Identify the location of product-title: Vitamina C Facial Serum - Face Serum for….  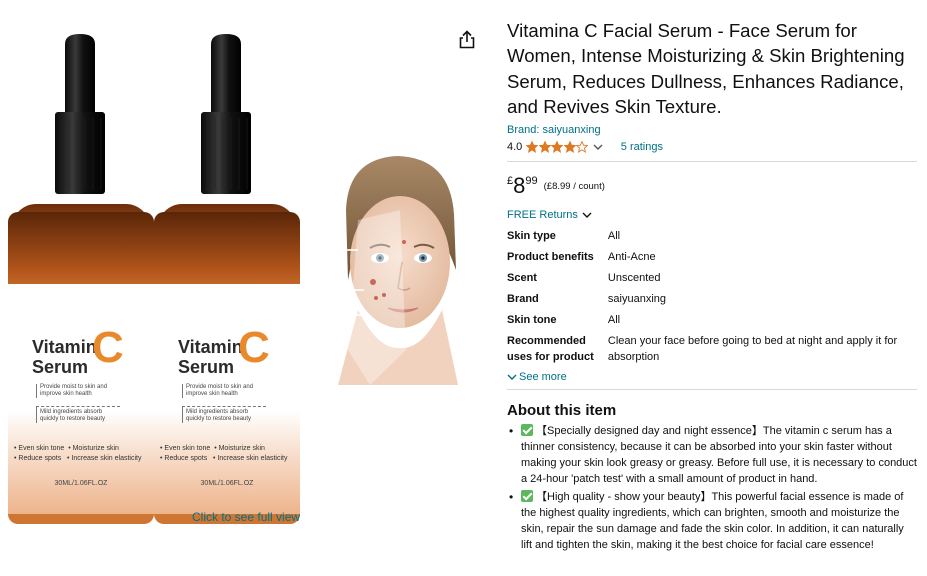
(706, 69).